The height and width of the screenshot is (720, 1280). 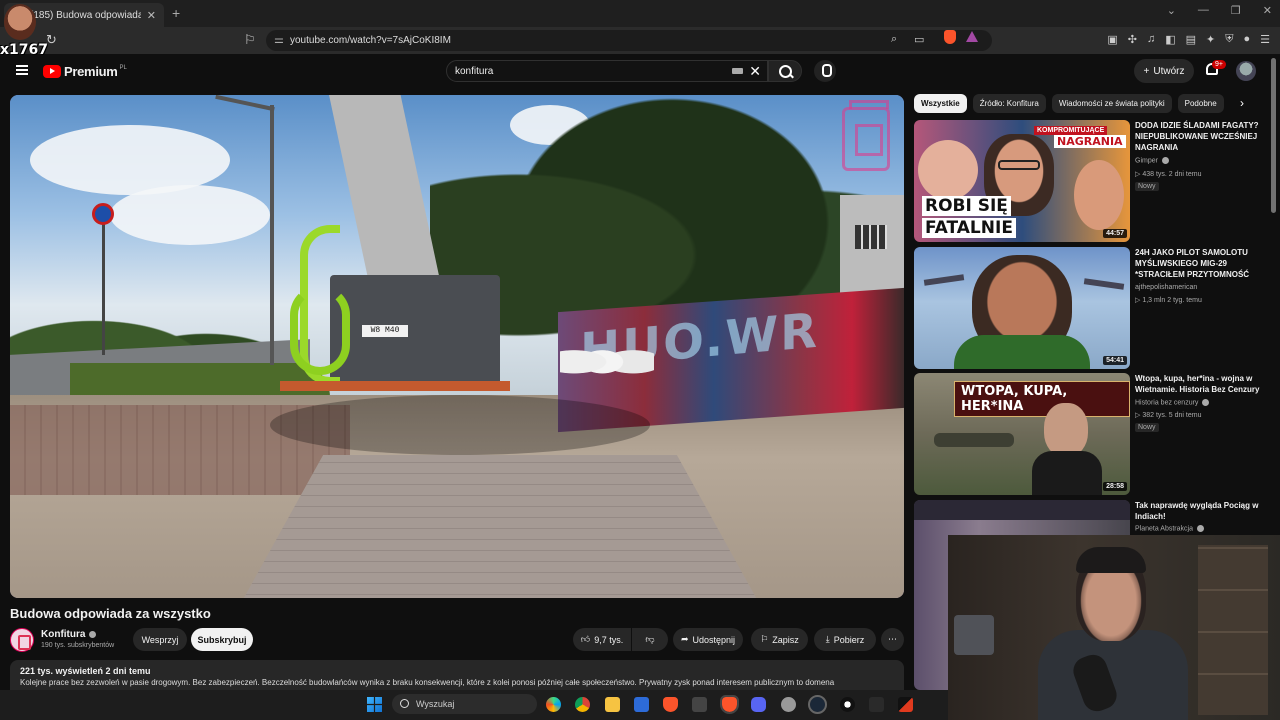 What do you see at coordinates (602, 639) in the screenshot?
I see `like-button: 👍︎ 9,7 tys.` at bounding box center [602, 639].